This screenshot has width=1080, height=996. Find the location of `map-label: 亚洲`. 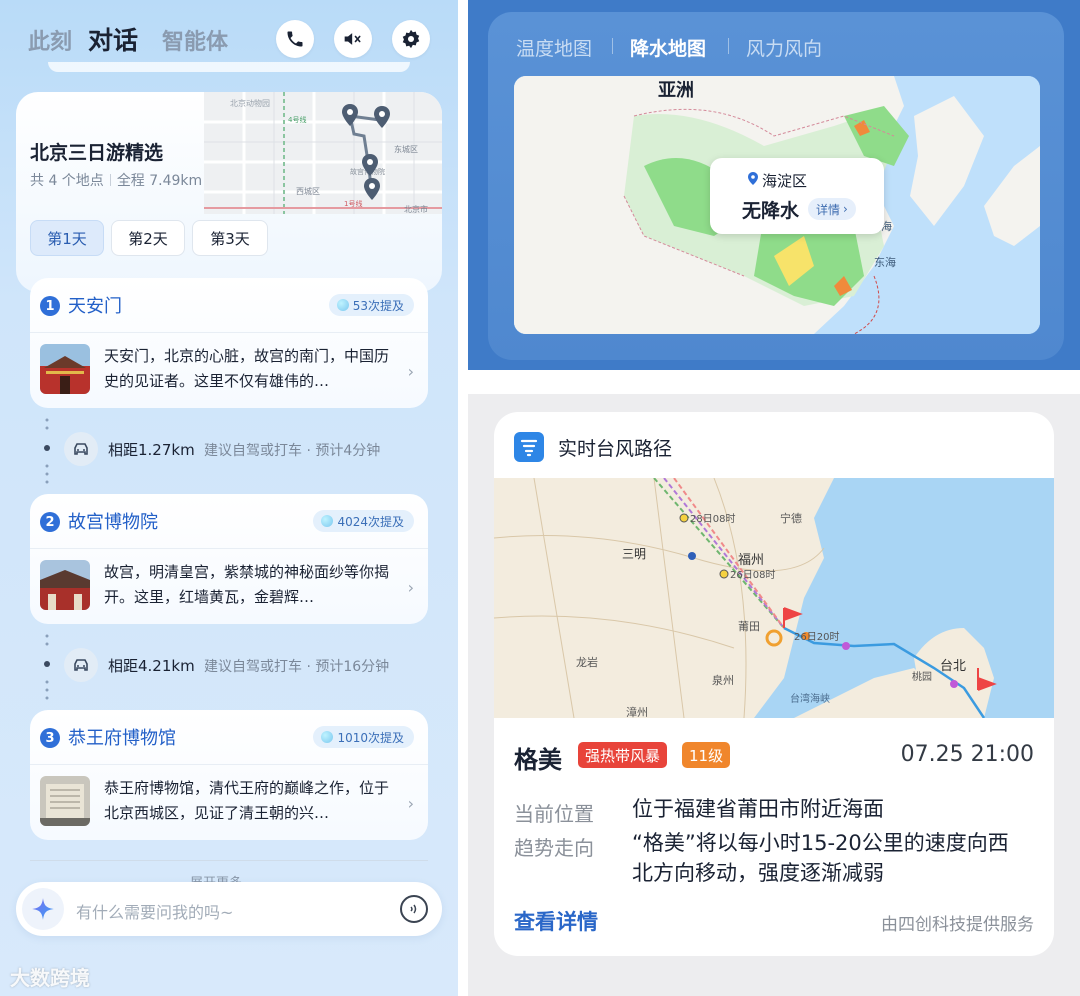

map-label: 亚洲 is located at coordinates (676, 90).